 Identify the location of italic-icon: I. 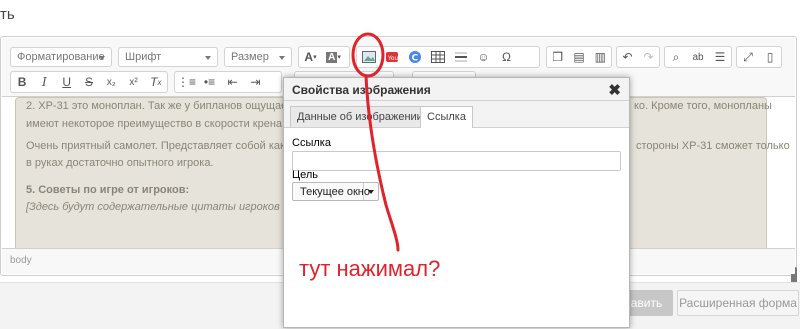
(44, 82).